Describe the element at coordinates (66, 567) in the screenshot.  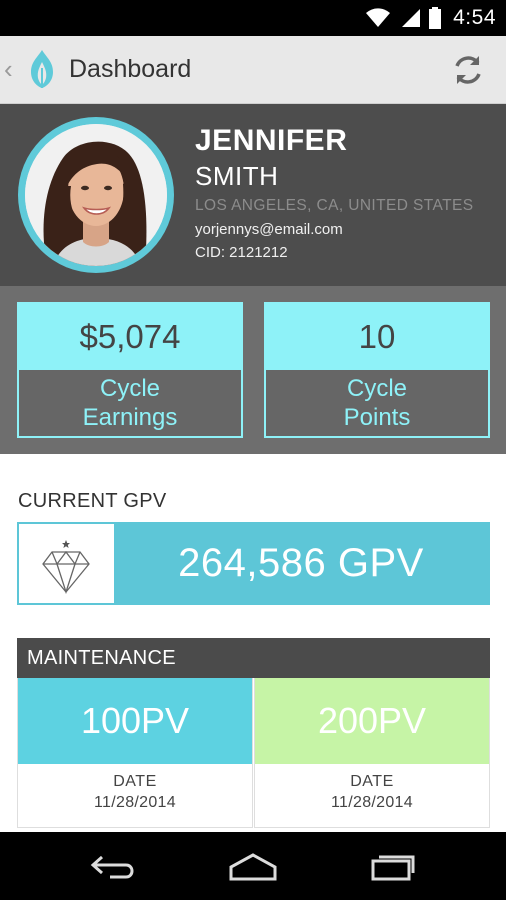
I see `diamond-icon` at that location.